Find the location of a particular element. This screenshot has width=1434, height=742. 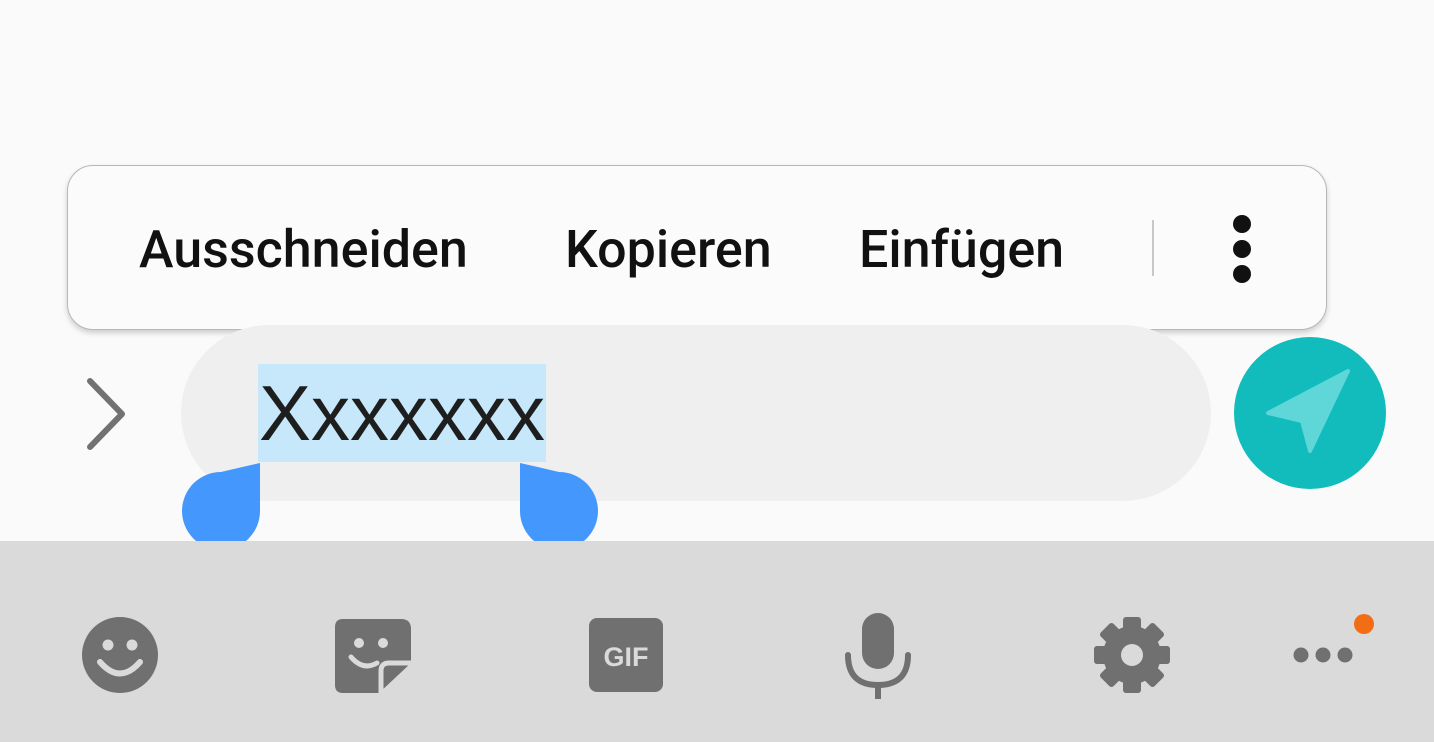

send-button is located at coordinates (1310, 413).